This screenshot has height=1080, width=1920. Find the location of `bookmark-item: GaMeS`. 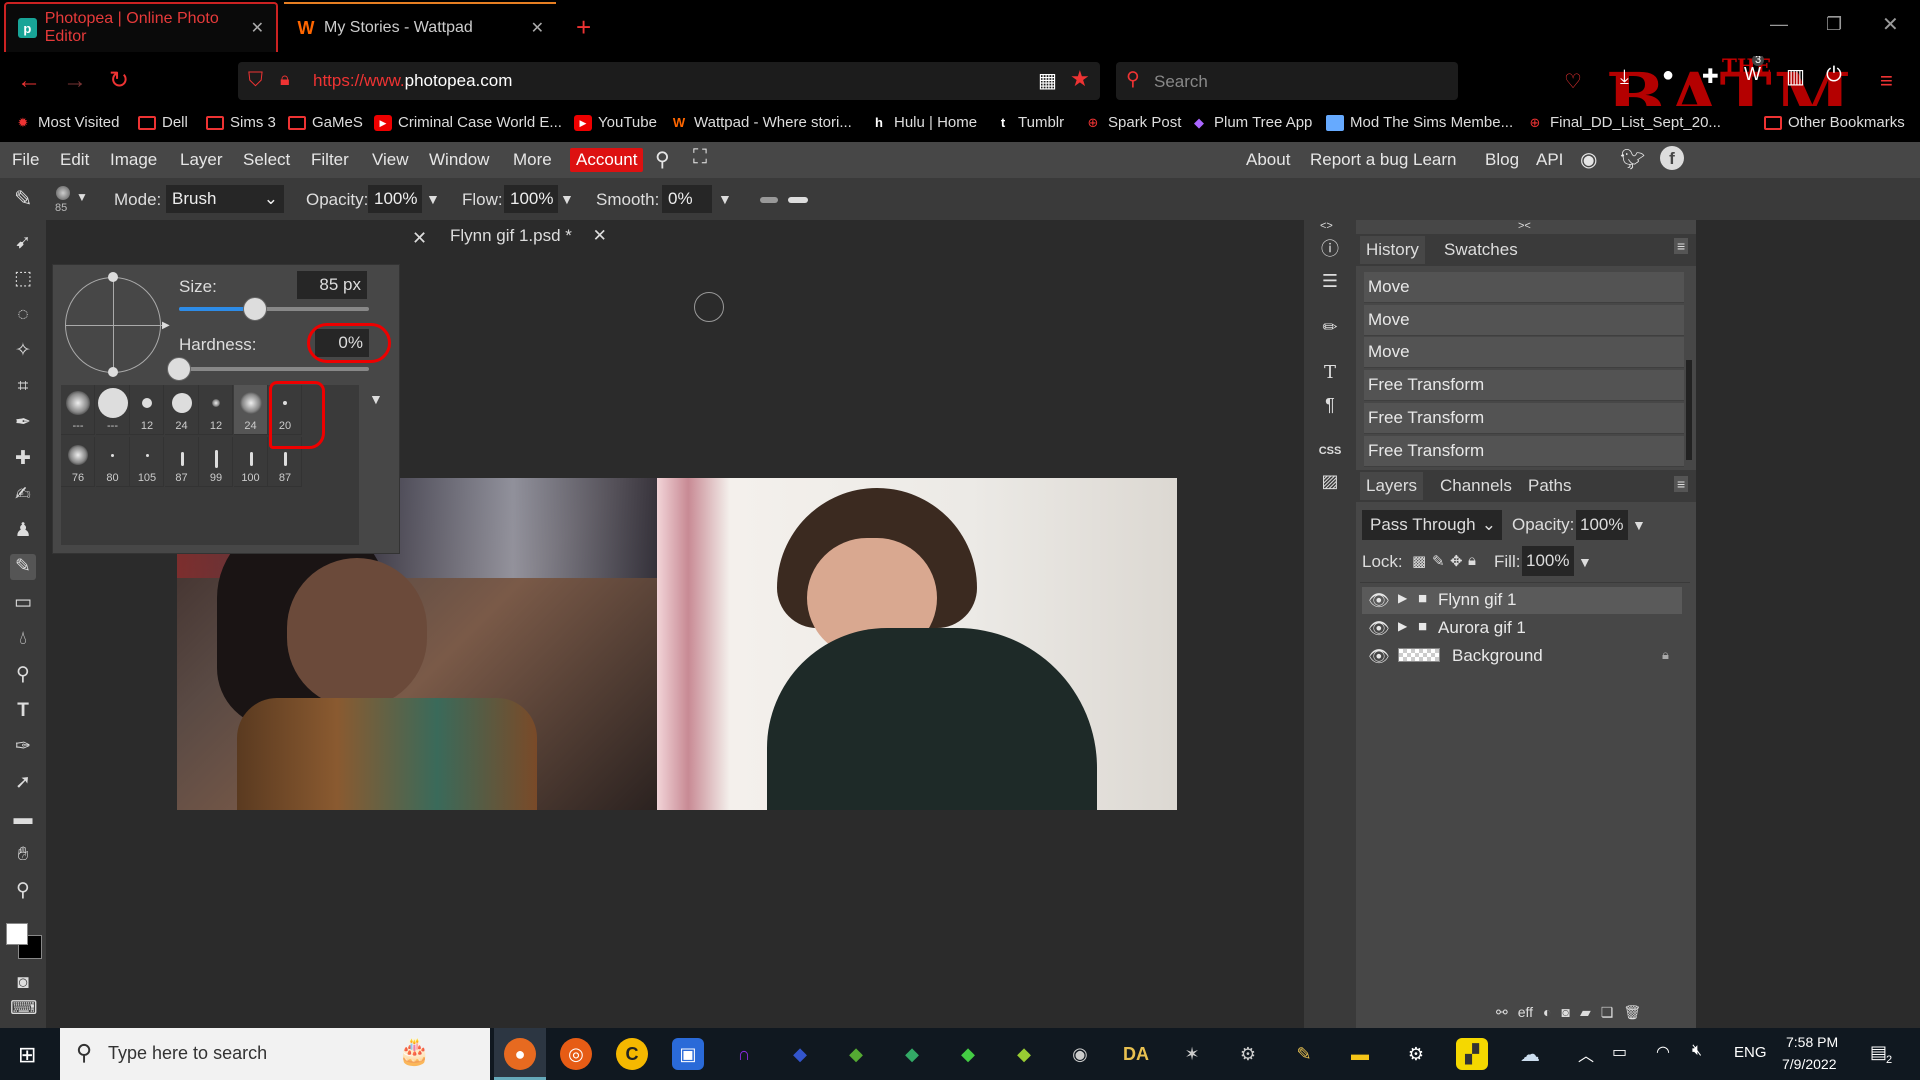

bookmark-item: GaMeS is located at coordinates (325, 122).